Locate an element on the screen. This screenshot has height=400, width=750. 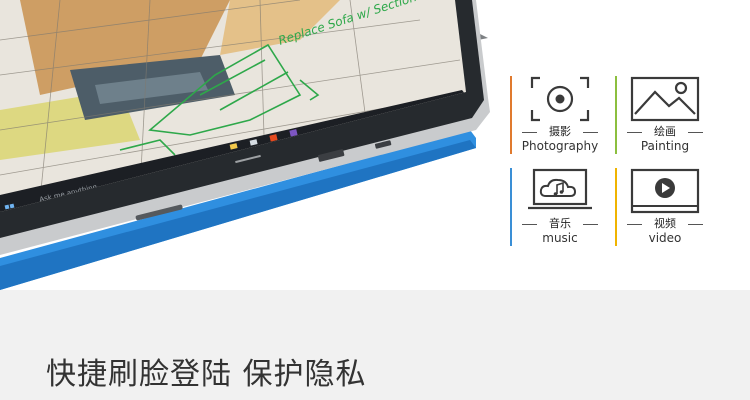
feature-music: 音乐 music is located at coordinates (559, 207).